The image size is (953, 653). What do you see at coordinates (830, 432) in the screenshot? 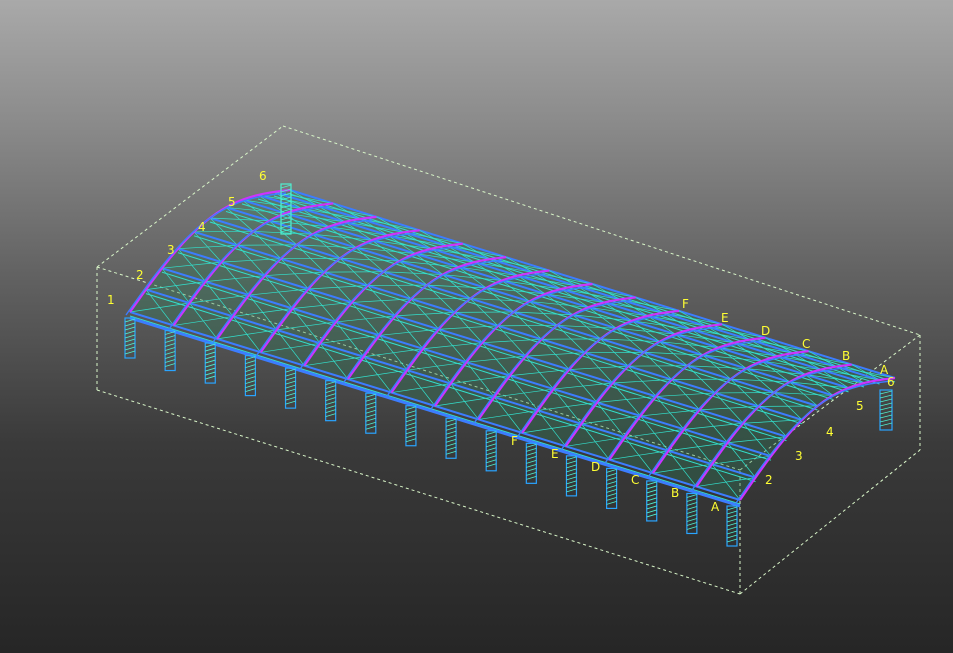
I see `axis-label-right-4: 4` at bounding box center [830, 432].